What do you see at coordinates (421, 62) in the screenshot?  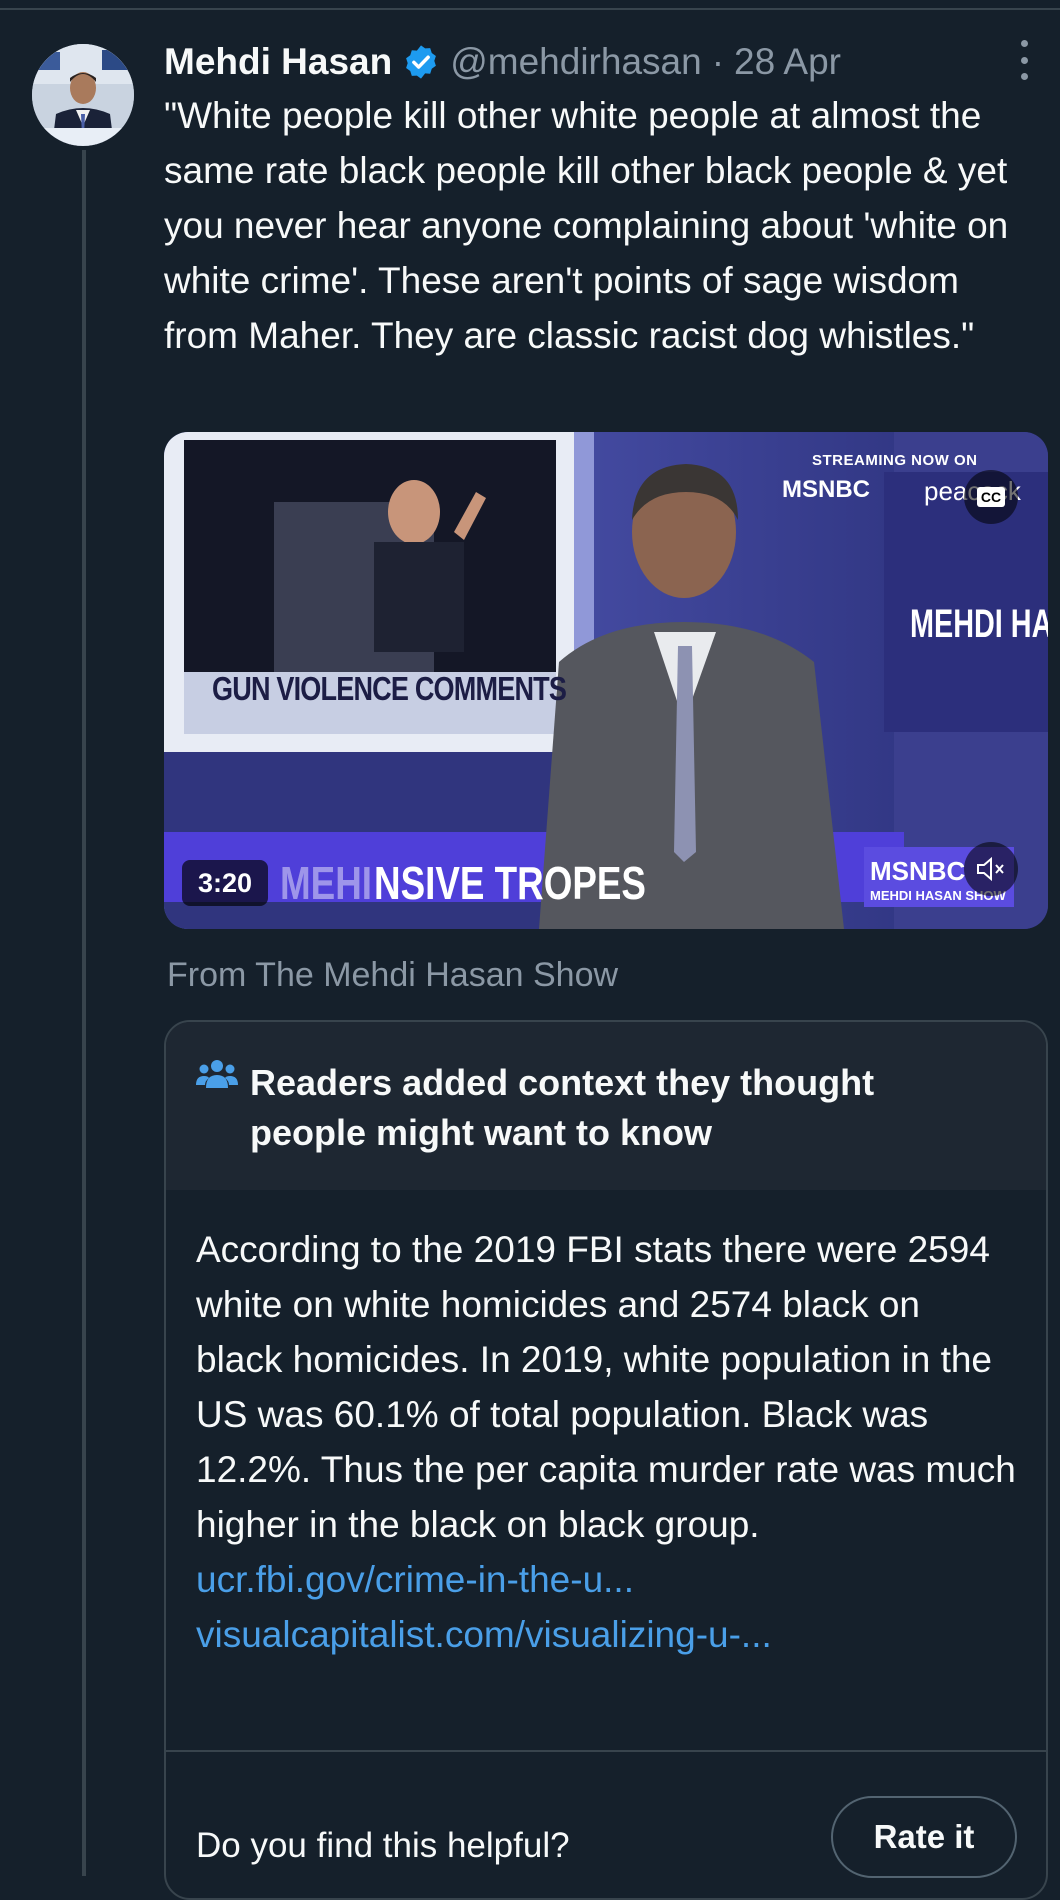 I see `verified-badge-icon` at bounding box center [421, 62].